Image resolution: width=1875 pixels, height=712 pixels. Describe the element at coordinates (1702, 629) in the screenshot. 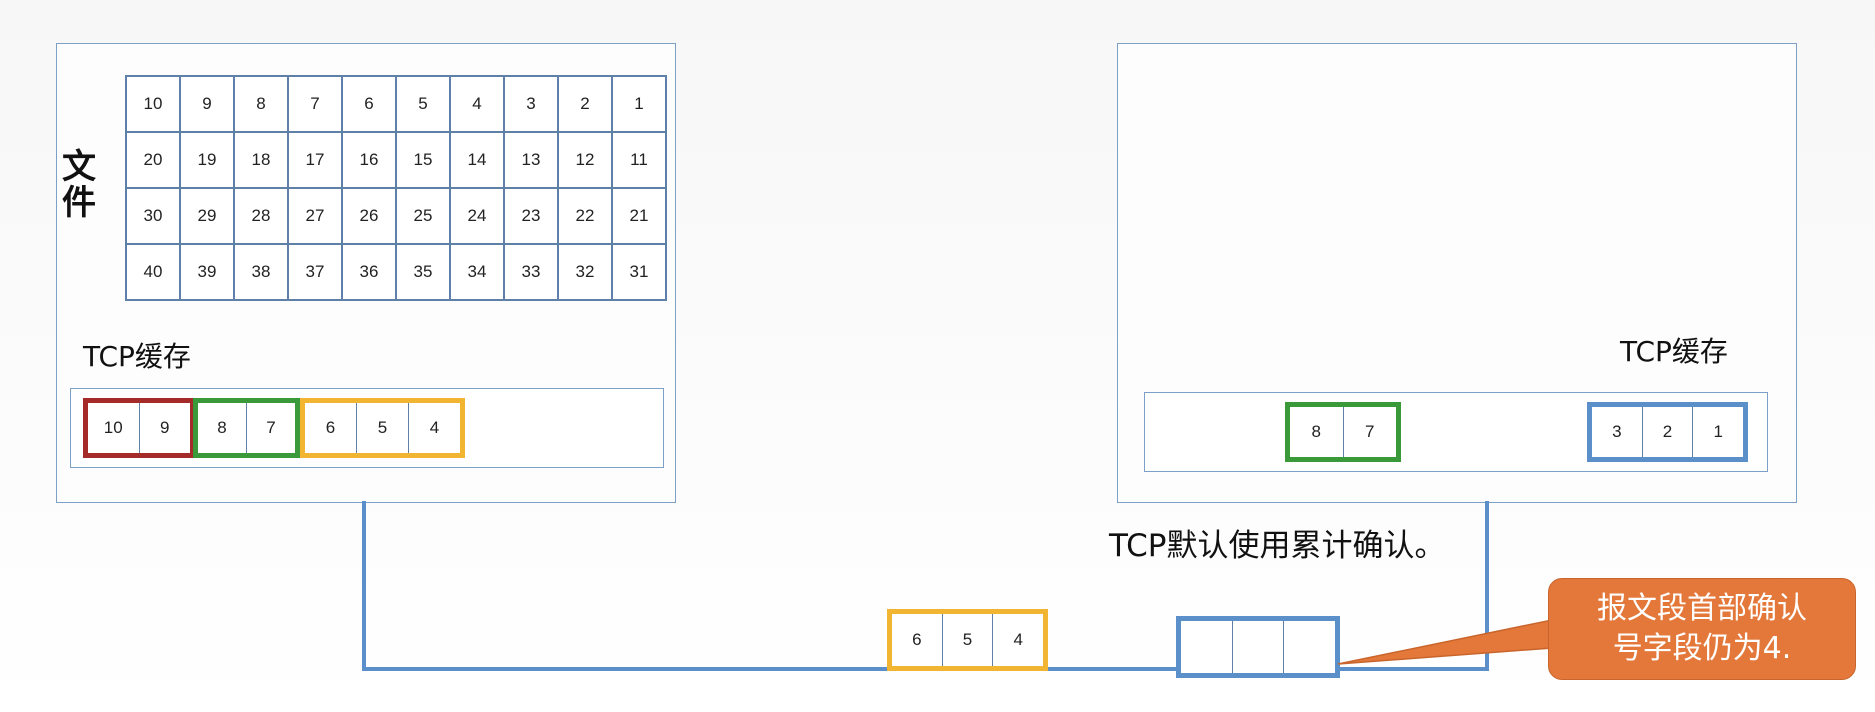

I see `ack-callout: 报文段首部确认 号字段仍为4.` at that location.